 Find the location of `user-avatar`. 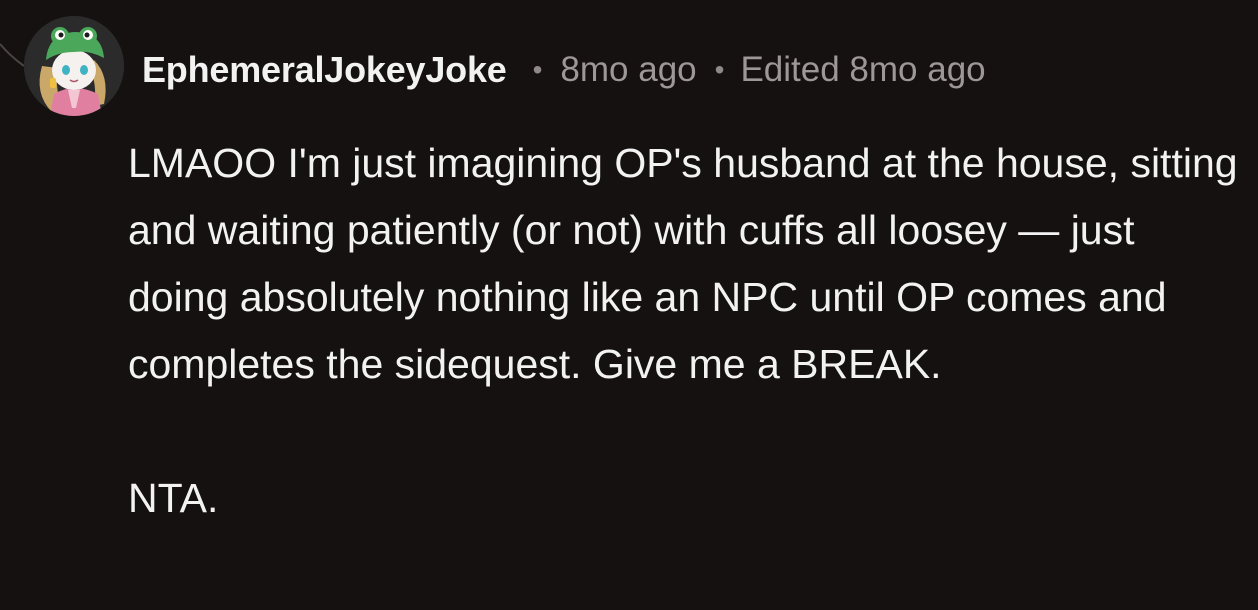

user-avatar is located at coordinates (74, 66).